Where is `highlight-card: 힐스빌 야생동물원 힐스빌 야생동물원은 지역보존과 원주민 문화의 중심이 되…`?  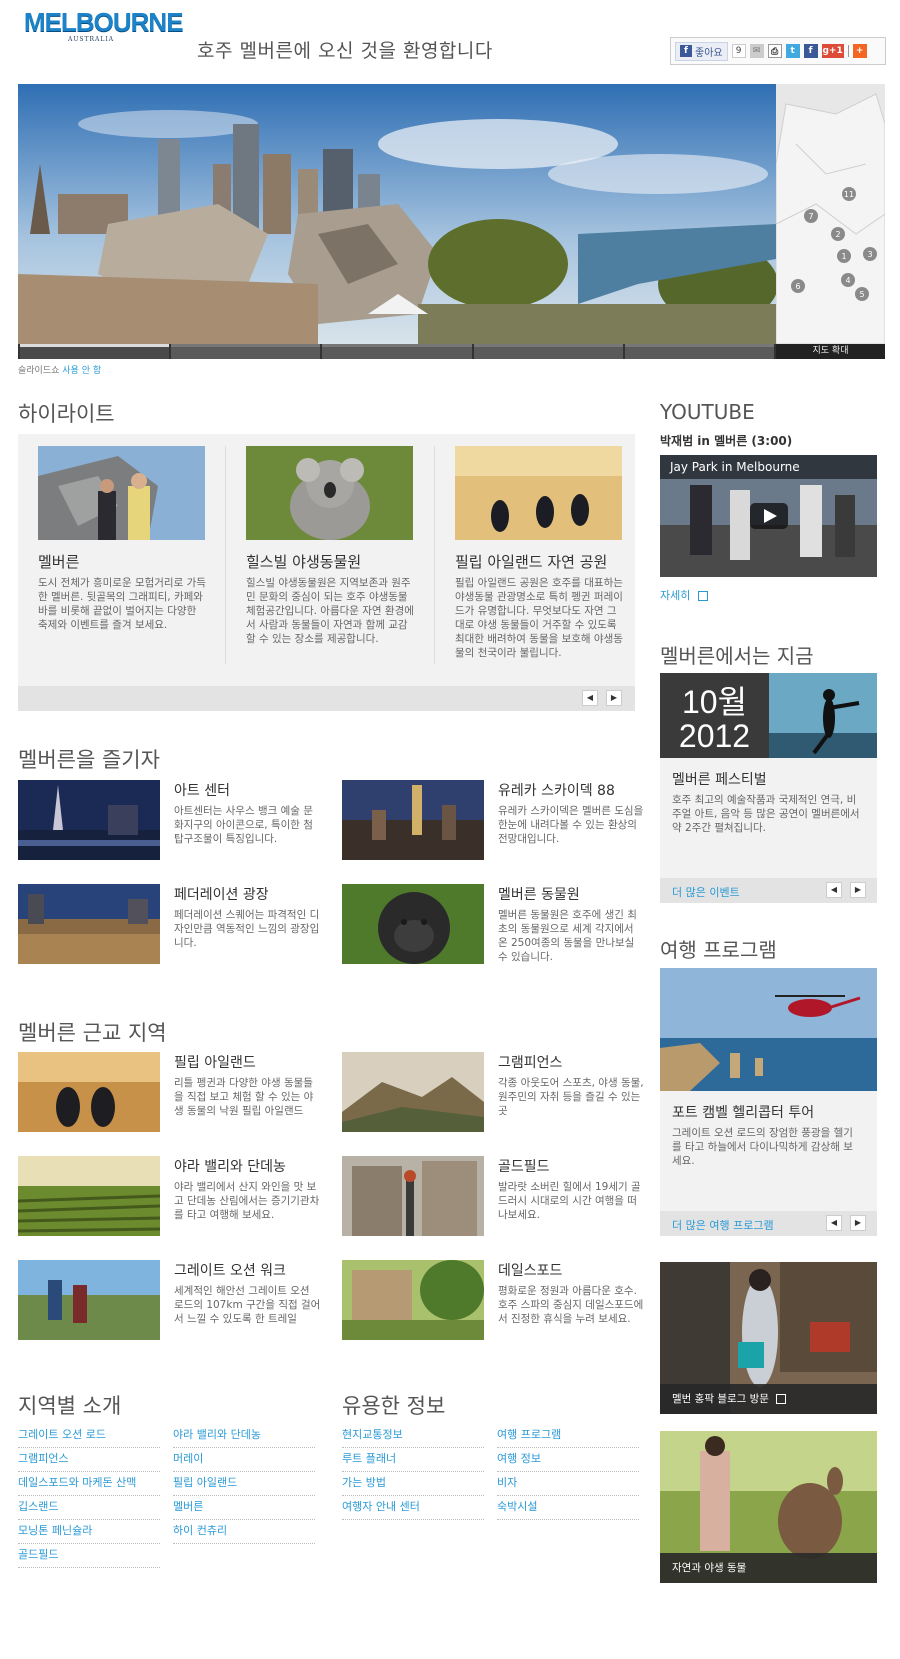
highlight-card: 힐스빌 야생동물원 힐스빌 야생동물원은 지역보존과 원주민 문화의 중심이 되… is located at coordinates (334, 546).